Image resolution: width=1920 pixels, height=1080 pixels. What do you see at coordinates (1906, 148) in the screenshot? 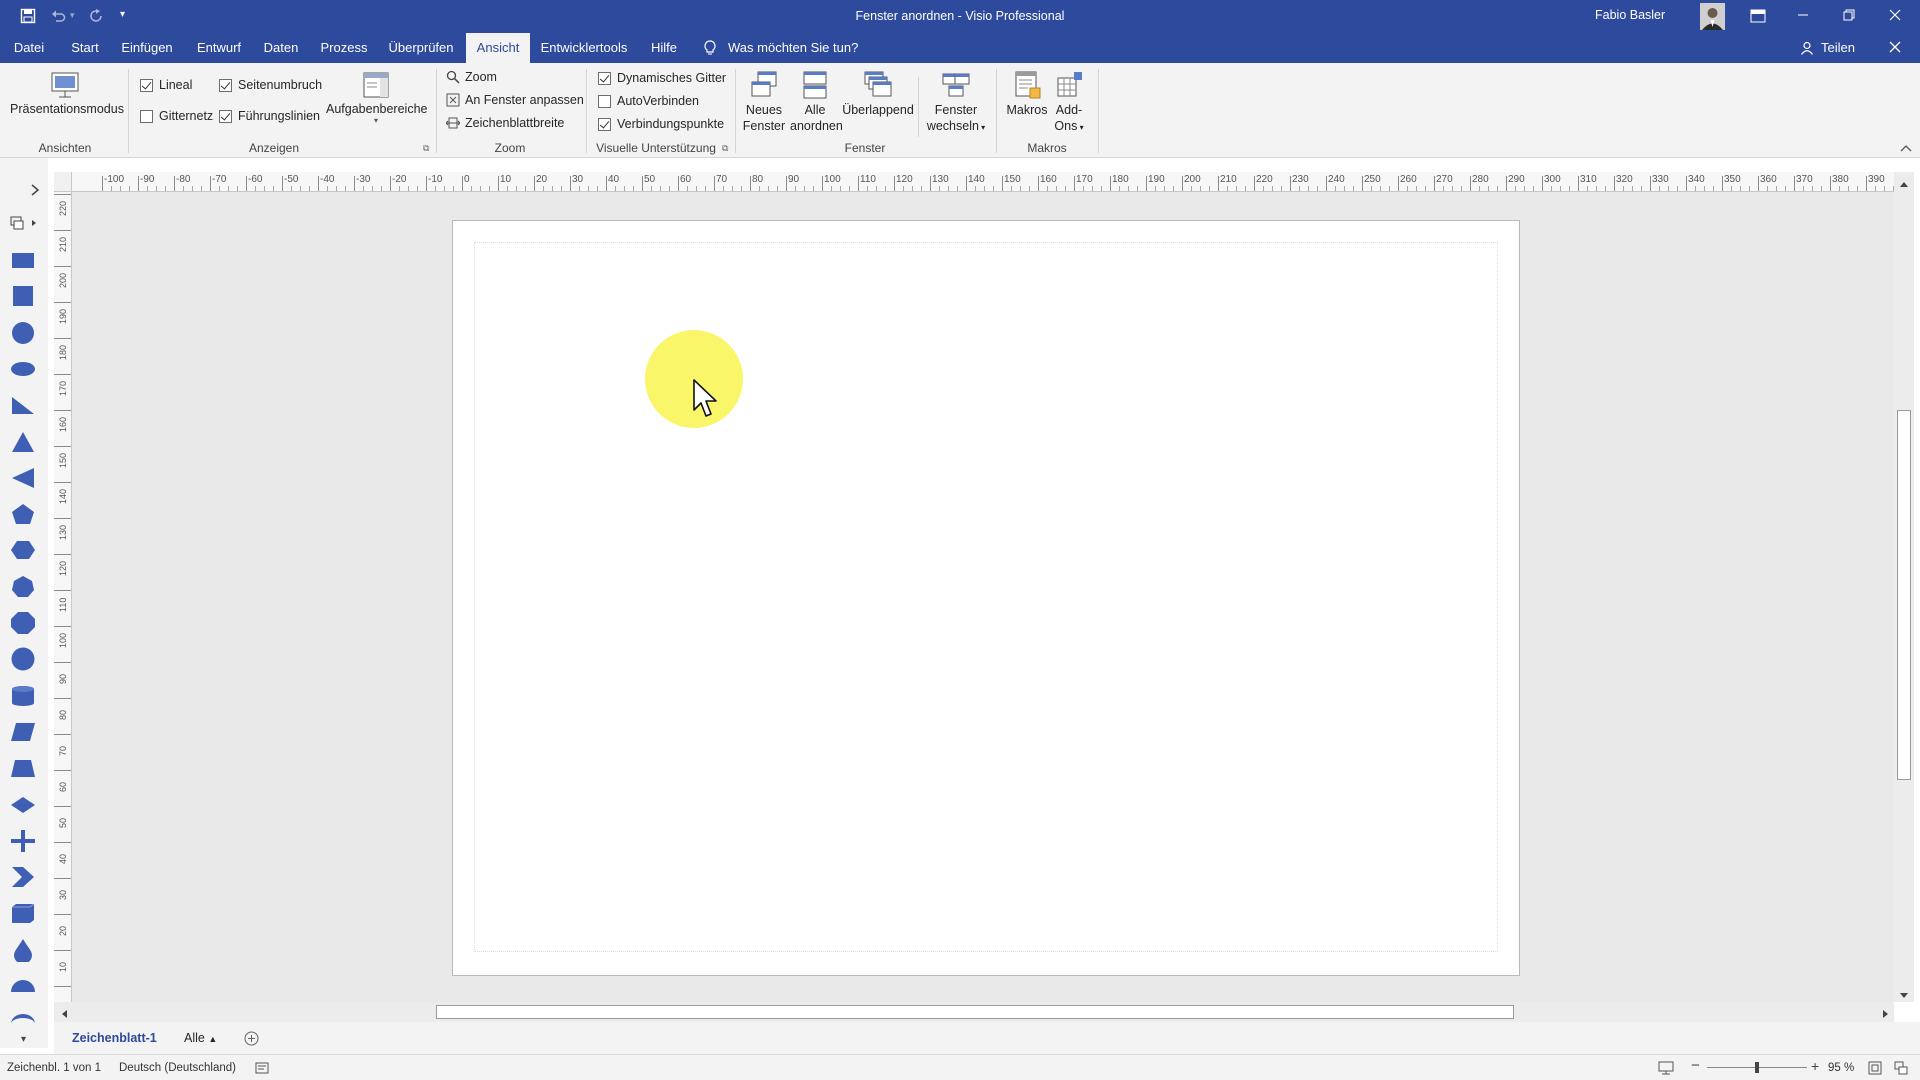
I see `collapse-ribbon-icon` at bounding box center [1906, 148].